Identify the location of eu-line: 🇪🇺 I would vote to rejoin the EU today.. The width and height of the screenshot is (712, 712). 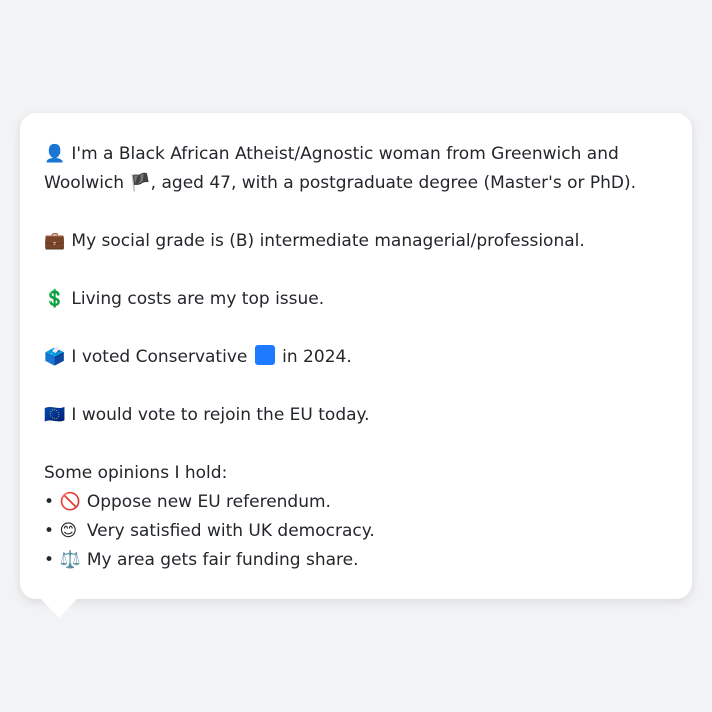
(356, 415).